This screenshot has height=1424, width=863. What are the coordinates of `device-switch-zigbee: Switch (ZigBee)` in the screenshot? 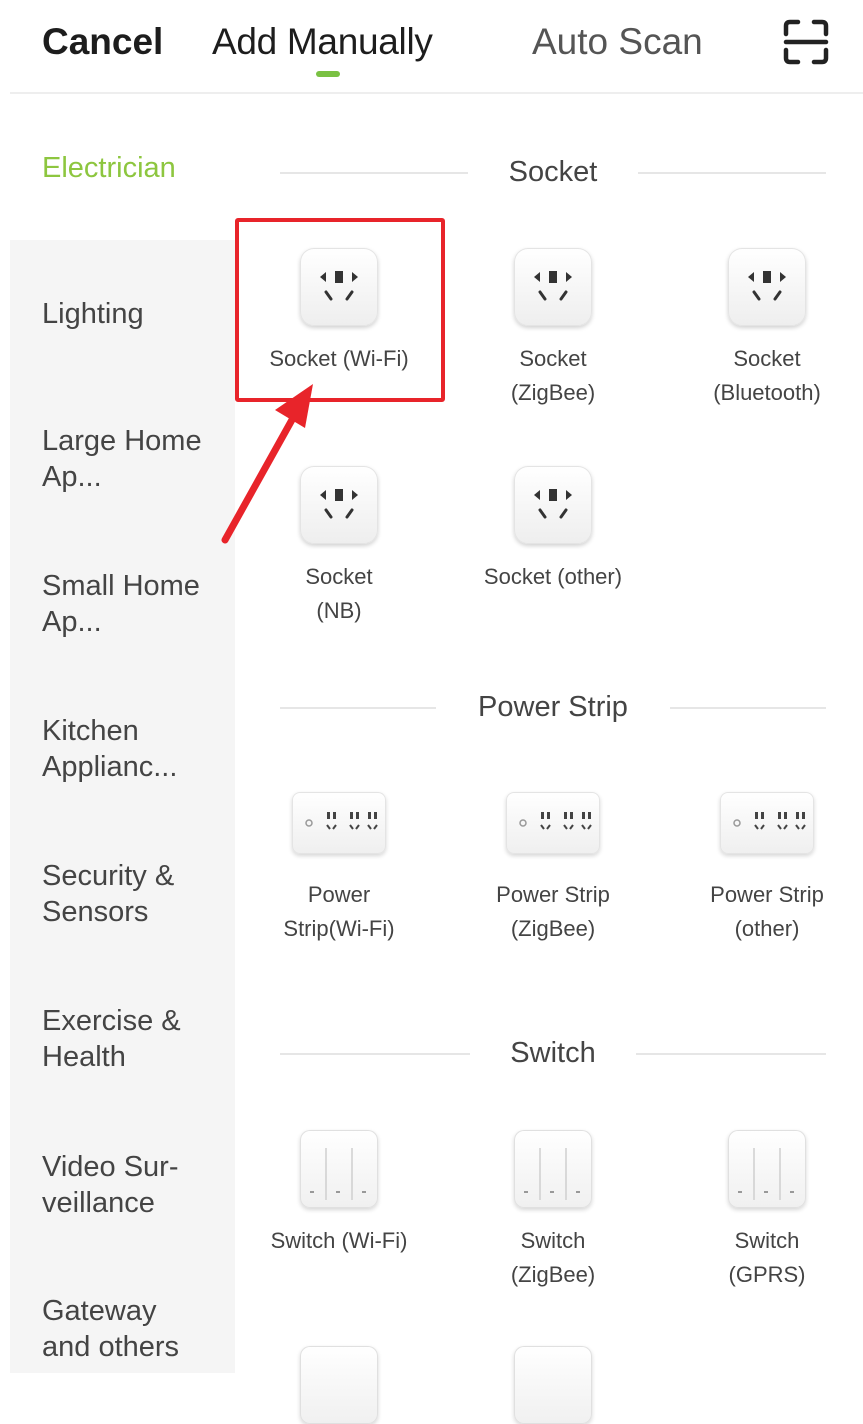 It's located at (553, 1211).